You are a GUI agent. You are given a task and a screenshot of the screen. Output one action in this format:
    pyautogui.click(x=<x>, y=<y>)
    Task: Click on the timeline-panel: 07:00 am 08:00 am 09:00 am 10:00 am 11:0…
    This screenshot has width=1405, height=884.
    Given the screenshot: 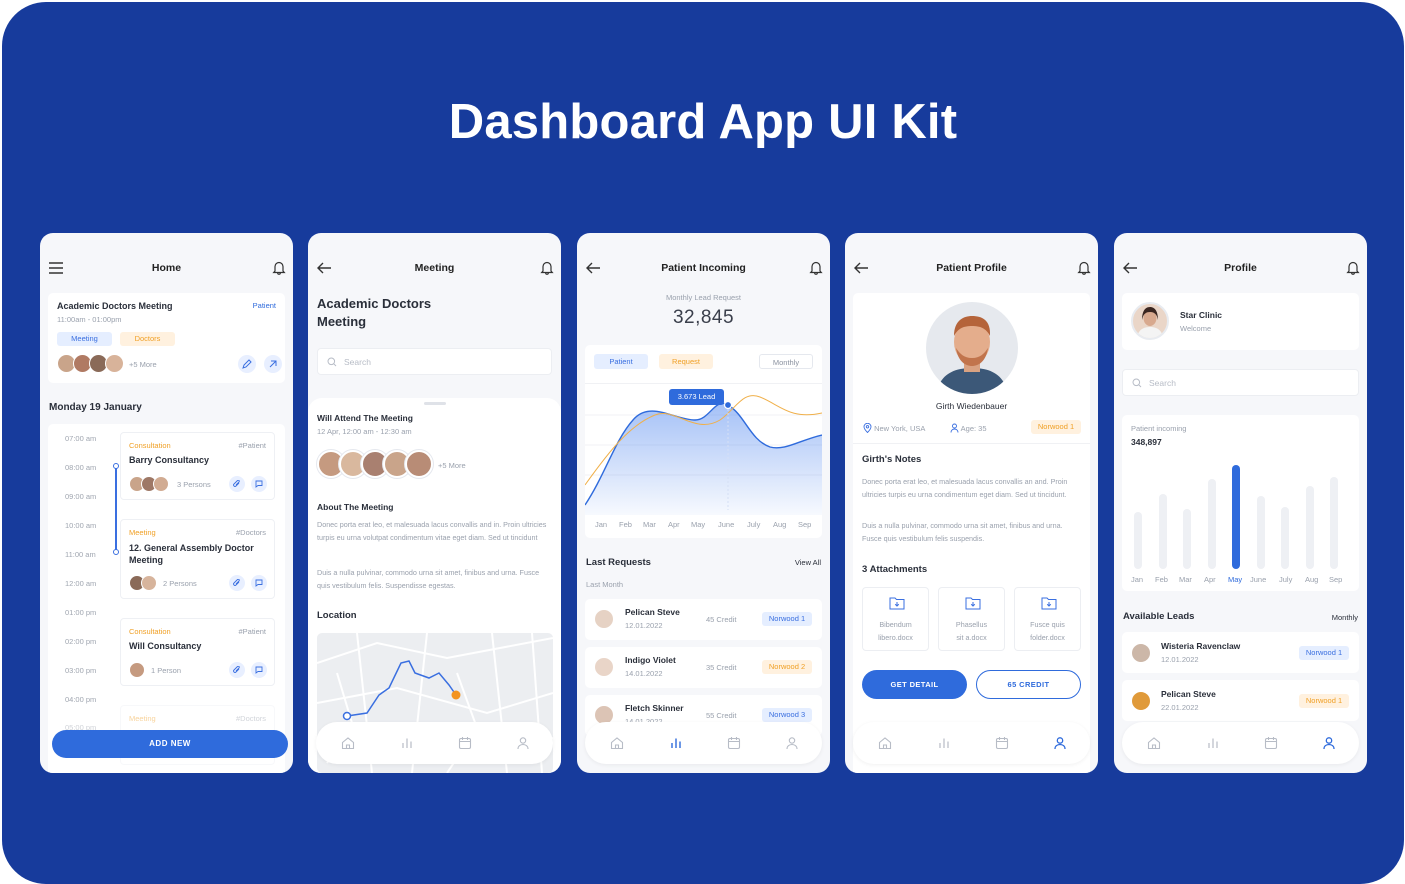 What is the action you would take?
    pyautogui.click(x=166, y=598)
    